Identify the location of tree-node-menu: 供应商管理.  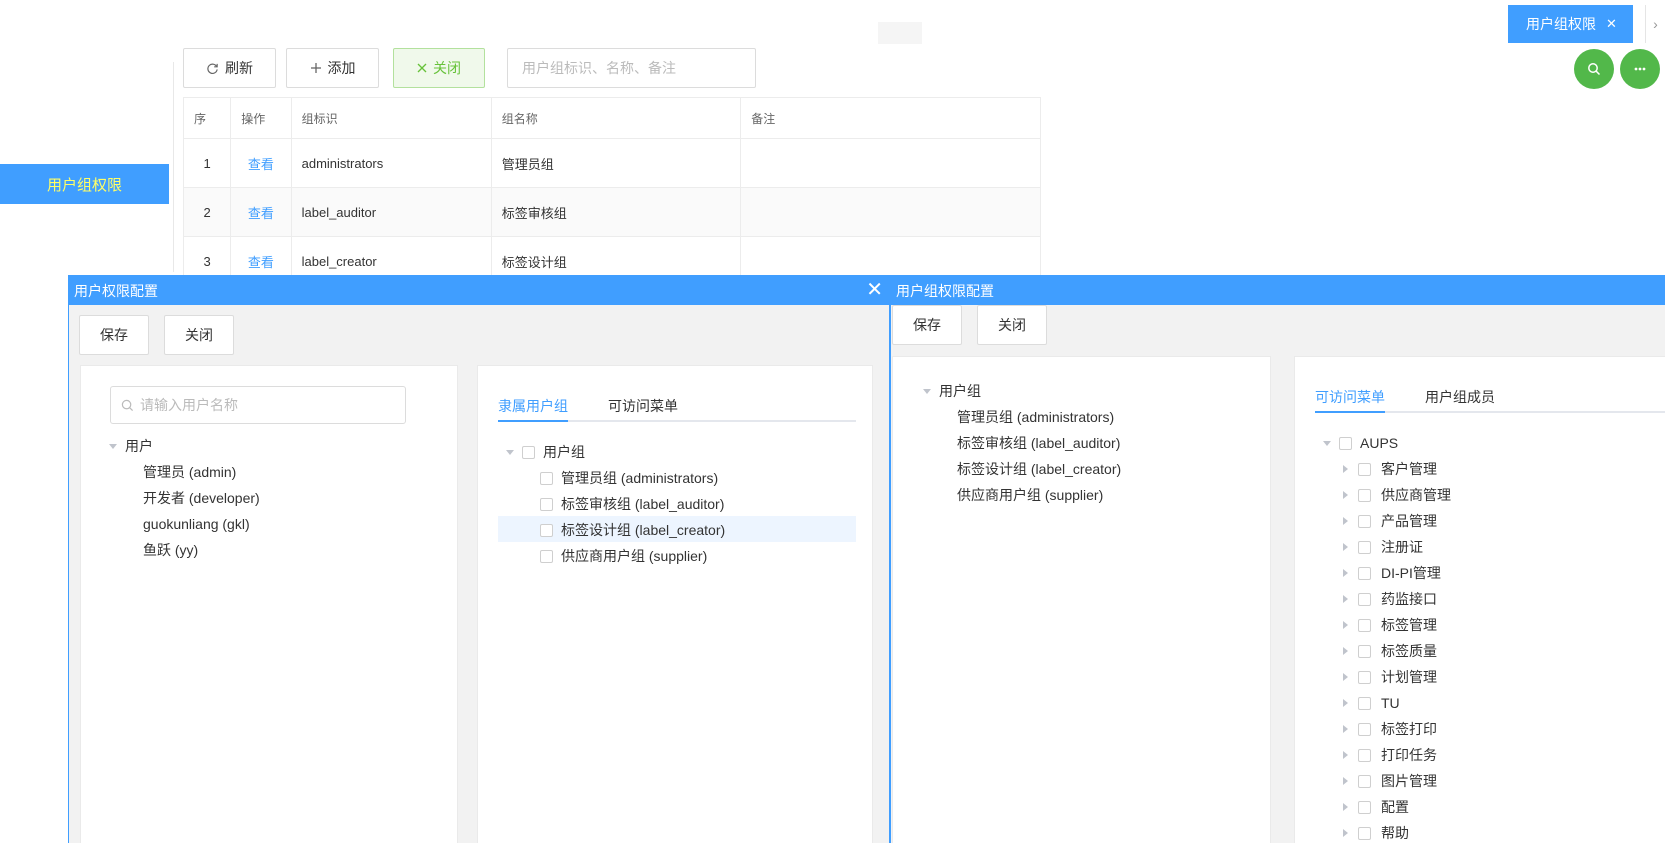
(1397, 495).